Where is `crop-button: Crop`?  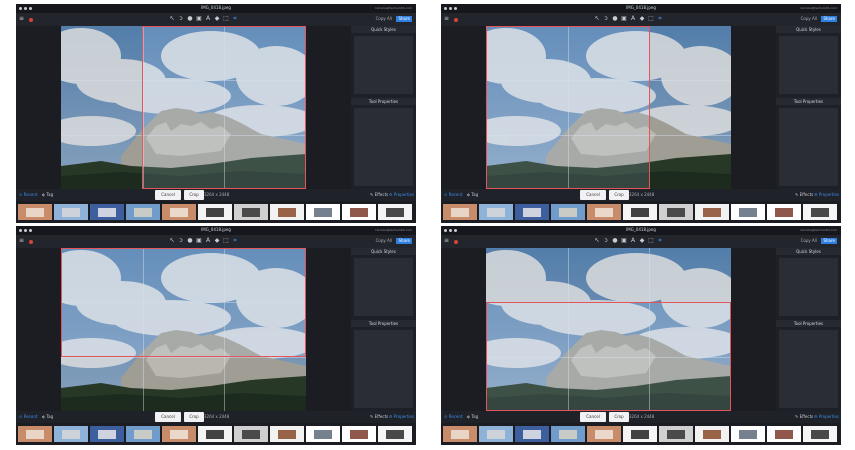 crop-button: Crop is located at coordinates (194, 195).